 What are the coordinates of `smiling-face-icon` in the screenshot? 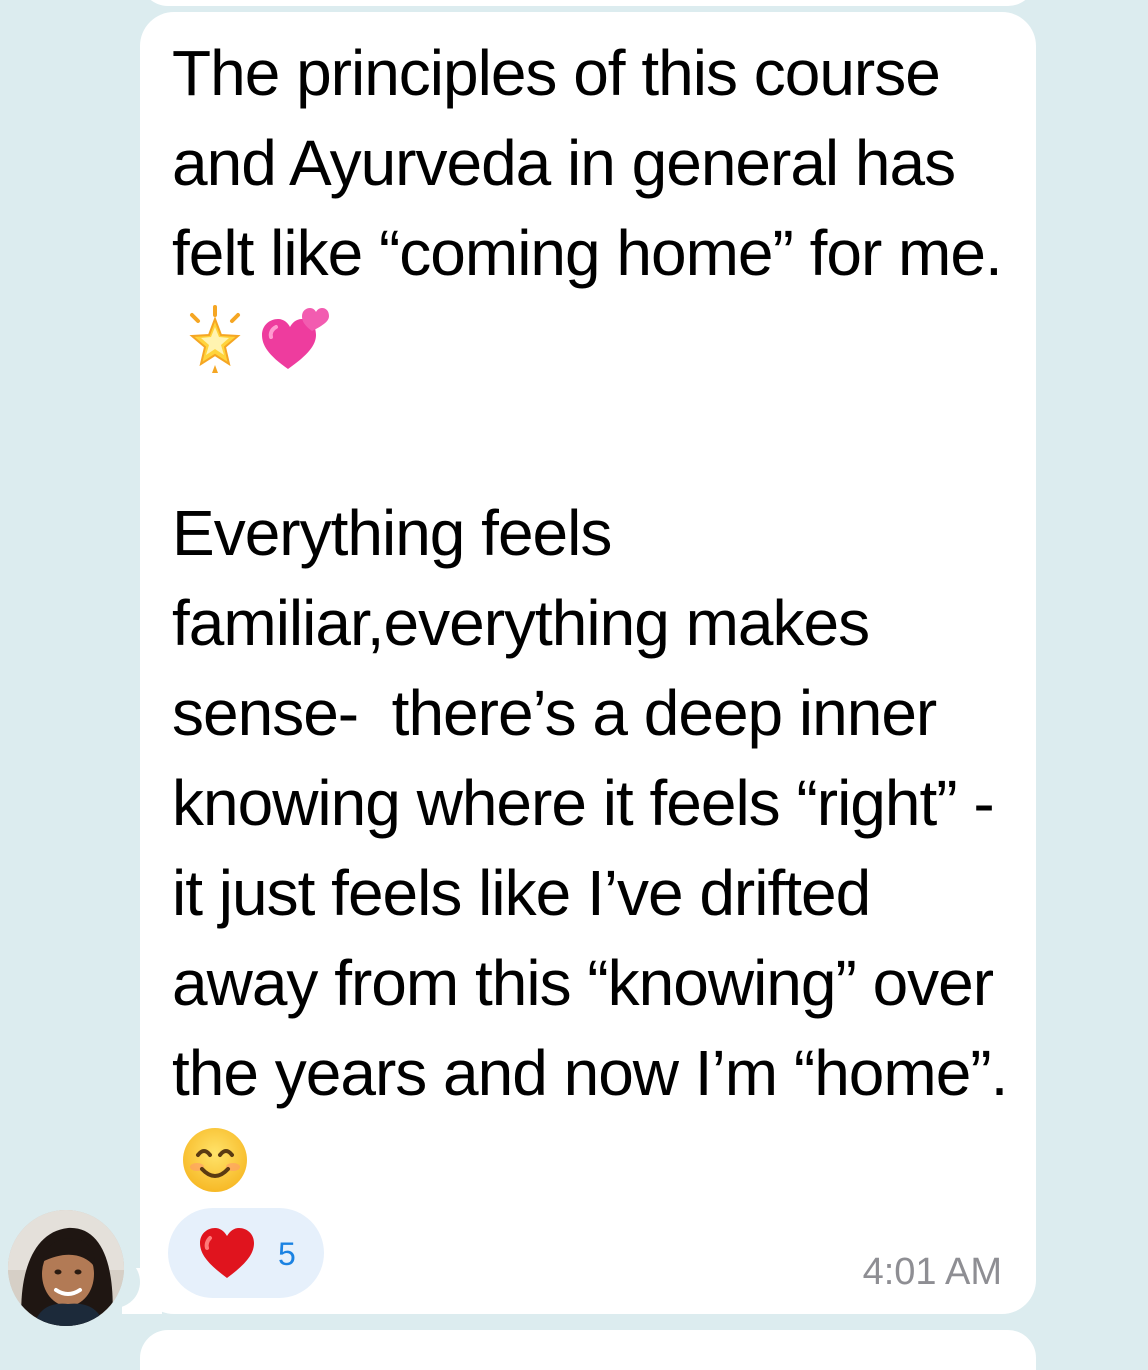 It's located at (215, 1171).